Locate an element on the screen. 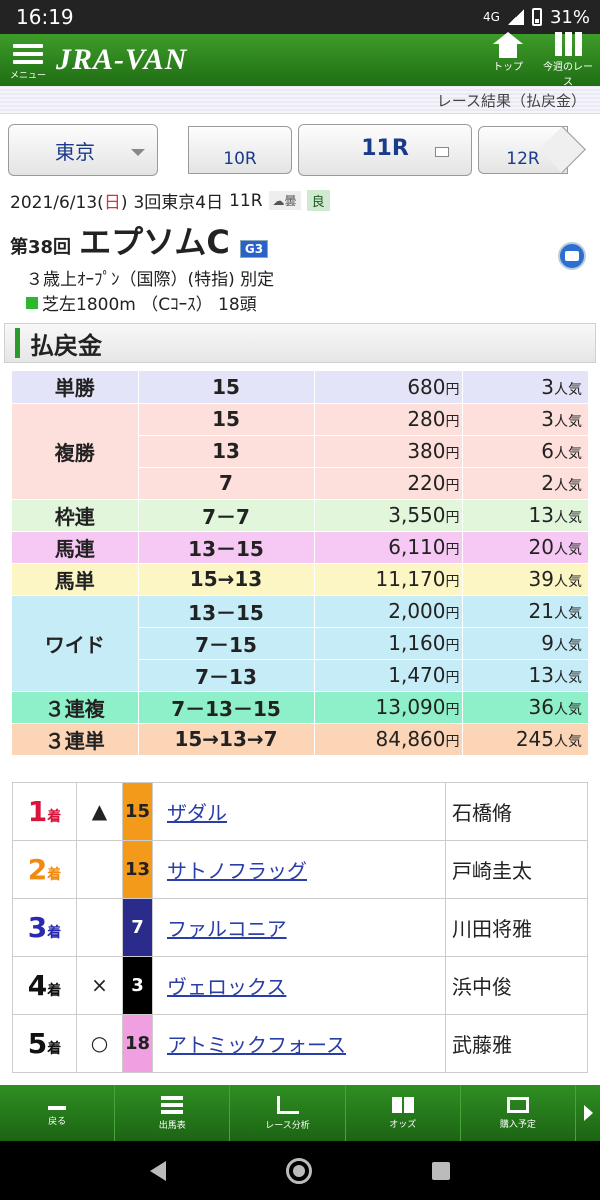 This screenshot has width=600, height=1200. menu-label: メニュー is located at coordinates (27, 75).